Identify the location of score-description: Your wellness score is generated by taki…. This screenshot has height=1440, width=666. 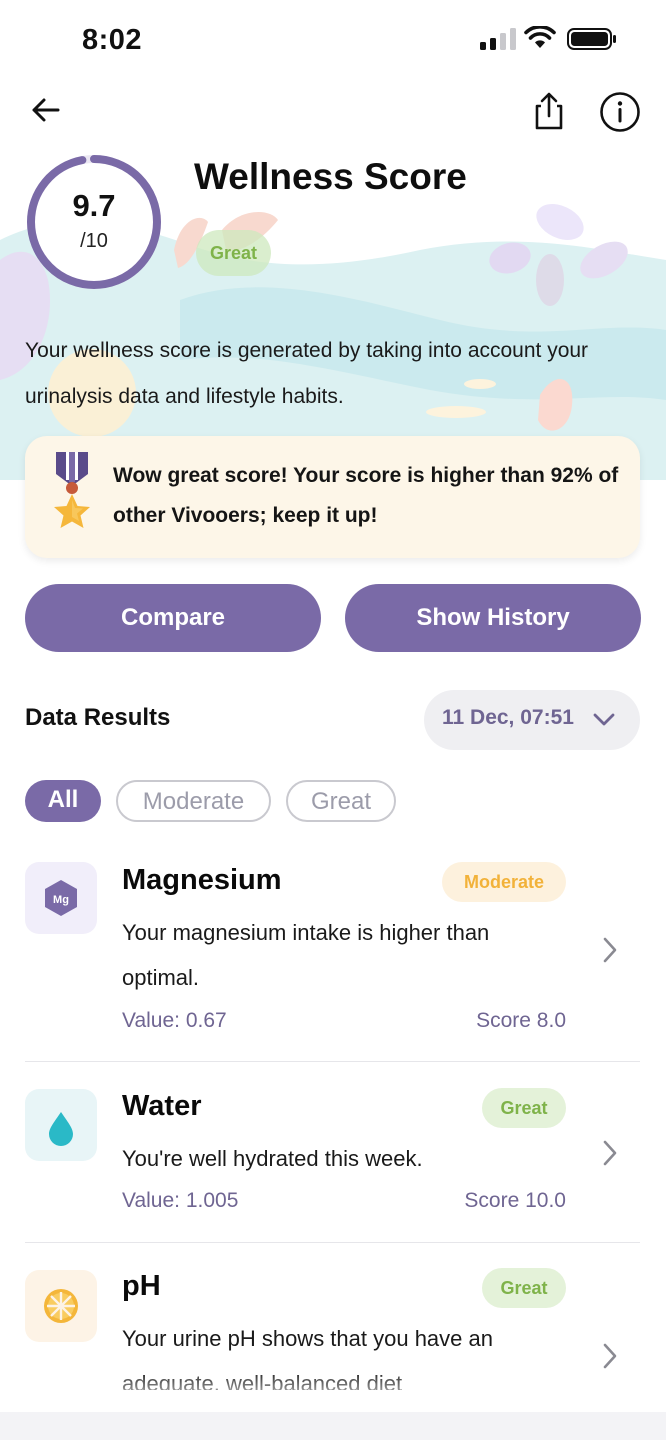
(307, 373).